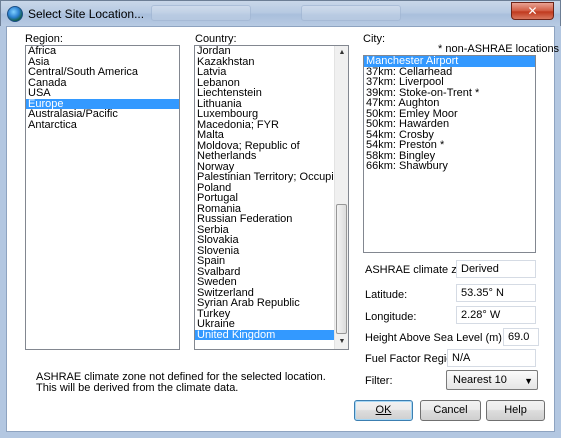 The height and width of the screenshot is (438, 561). I want to click on city-list-item: 66km: Shawbury, so click(449, 166).